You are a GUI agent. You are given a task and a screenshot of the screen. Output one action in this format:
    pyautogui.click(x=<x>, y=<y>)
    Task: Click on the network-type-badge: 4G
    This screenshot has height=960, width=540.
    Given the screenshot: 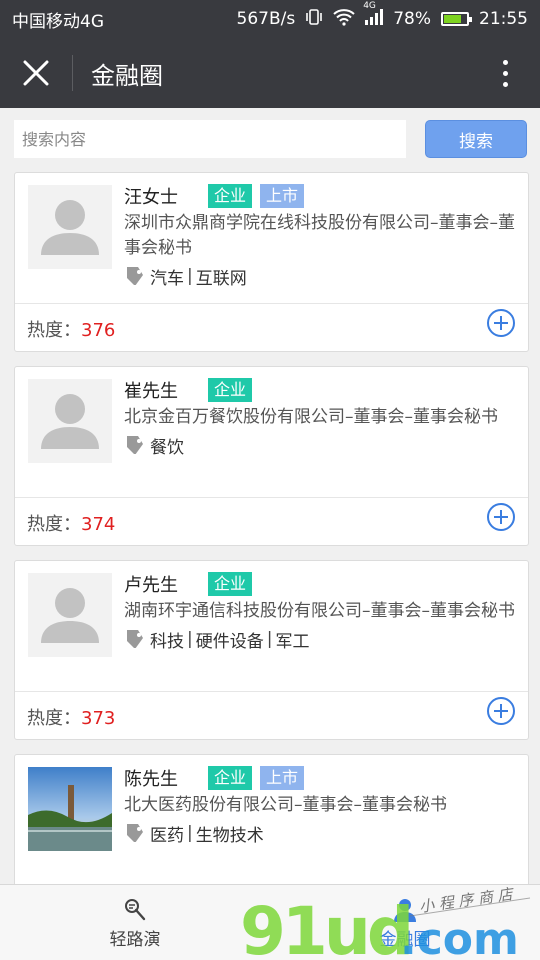 What is the action you would take?
    pyautogui.click(x=369, y=5)
    